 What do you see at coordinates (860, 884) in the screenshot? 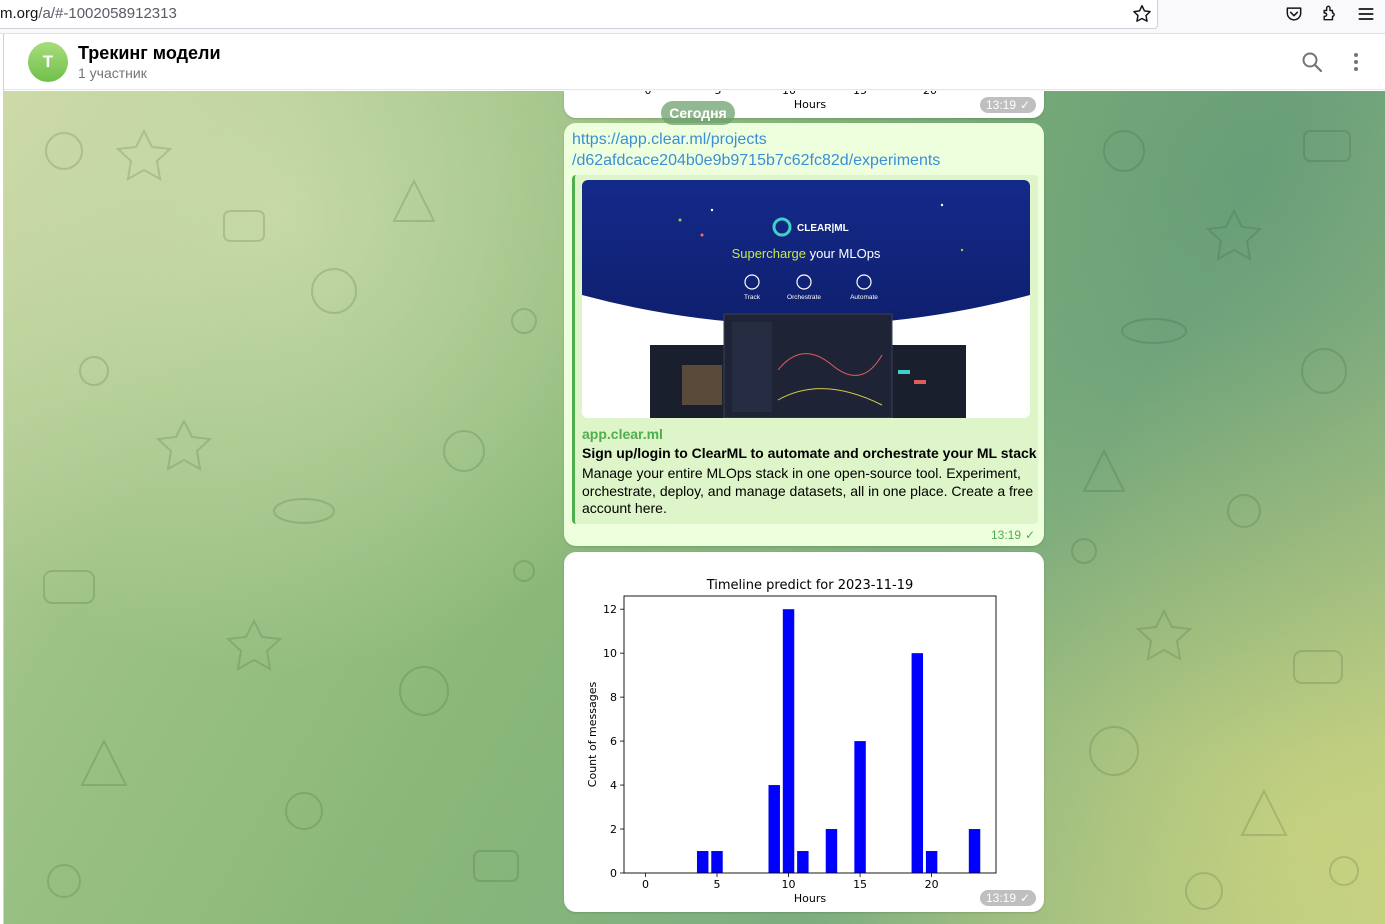
I see `x-tick-label: 15` at bounding box center [860, 884].